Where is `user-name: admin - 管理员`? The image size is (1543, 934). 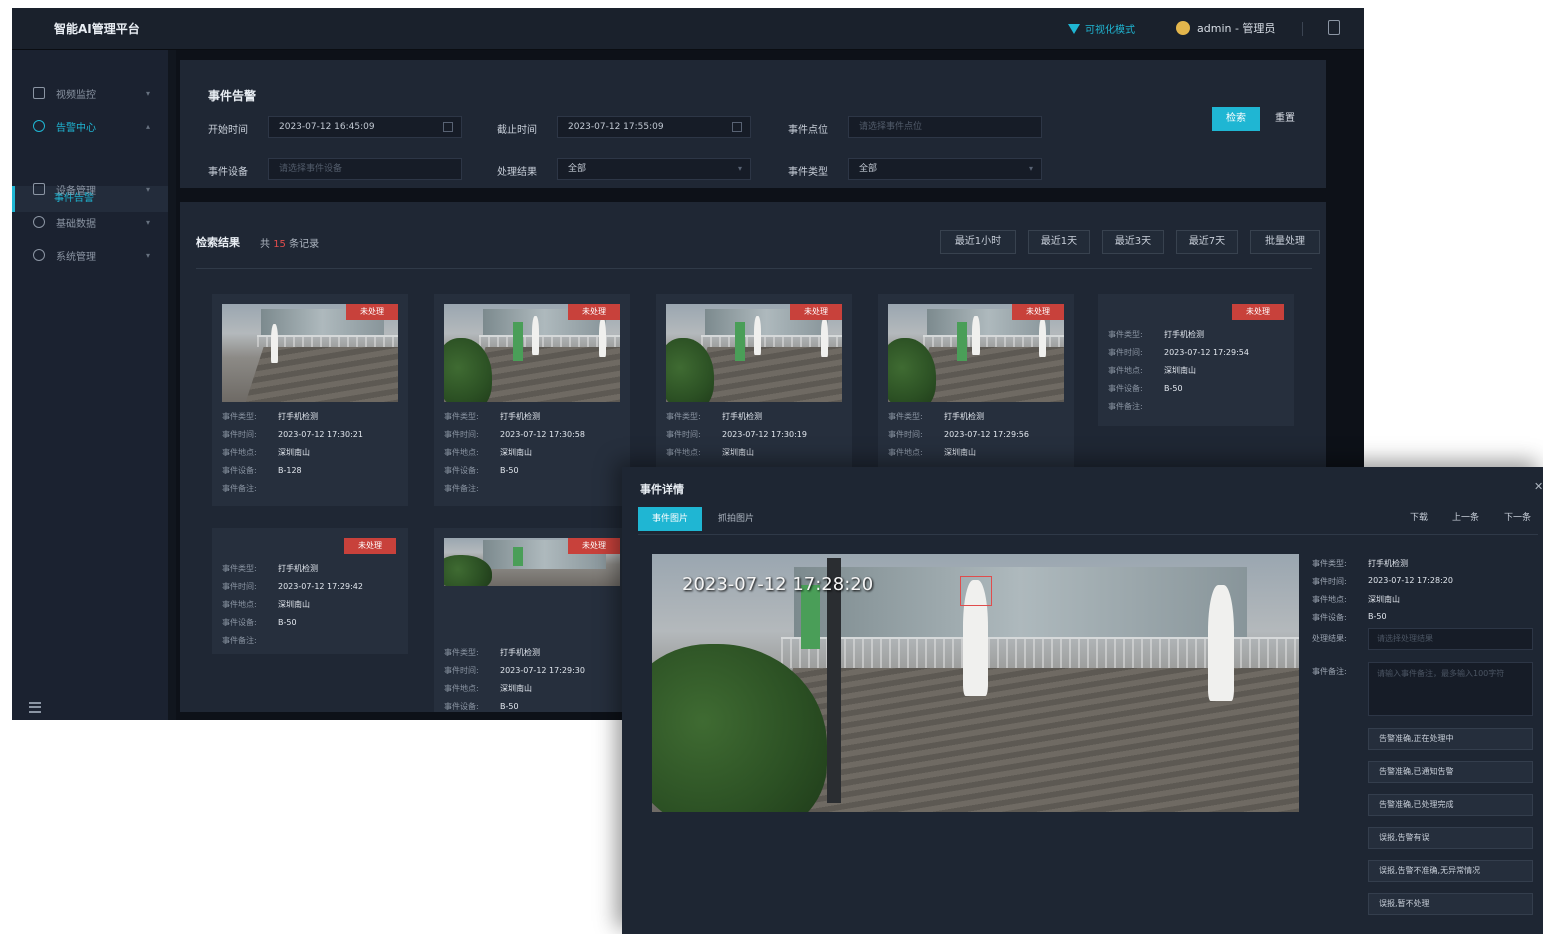
user-name: admin - 管理员 is located at coordinates (1236, 28).